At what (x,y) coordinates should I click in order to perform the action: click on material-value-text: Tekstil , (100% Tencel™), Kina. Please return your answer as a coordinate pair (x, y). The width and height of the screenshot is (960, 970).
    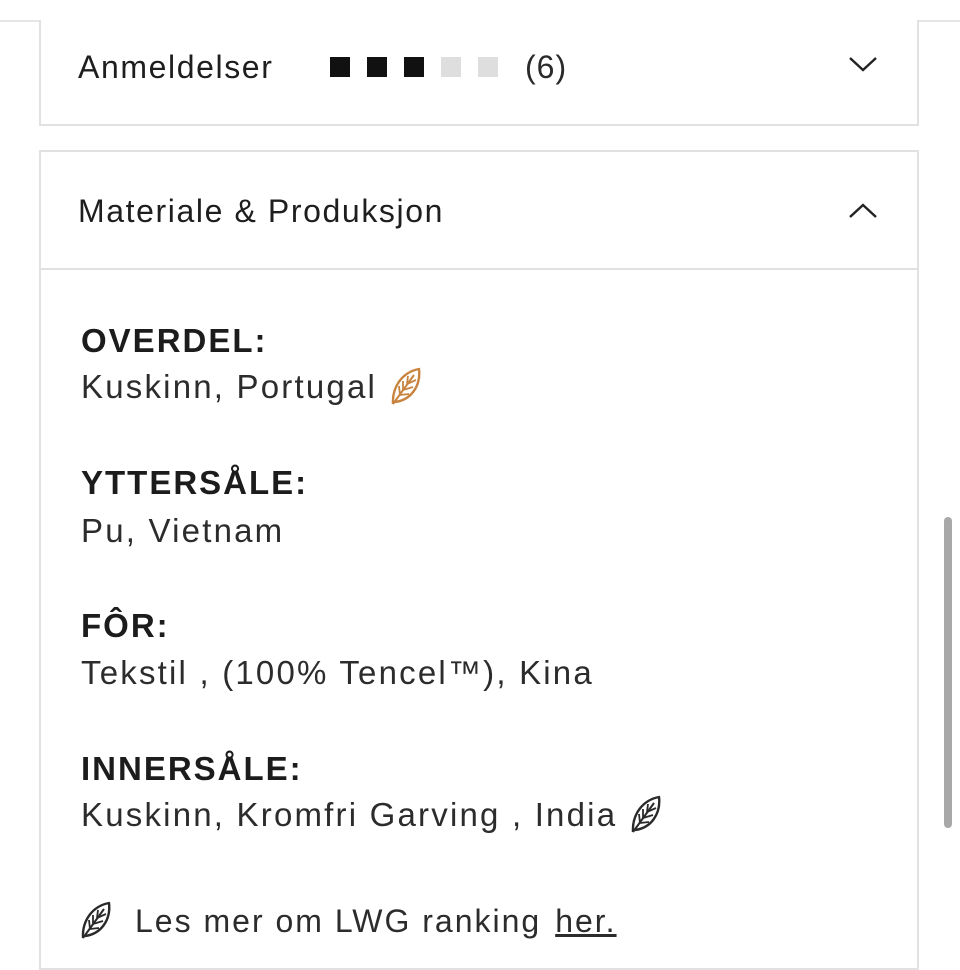
    Looking at the image, I should click on (337, 672).